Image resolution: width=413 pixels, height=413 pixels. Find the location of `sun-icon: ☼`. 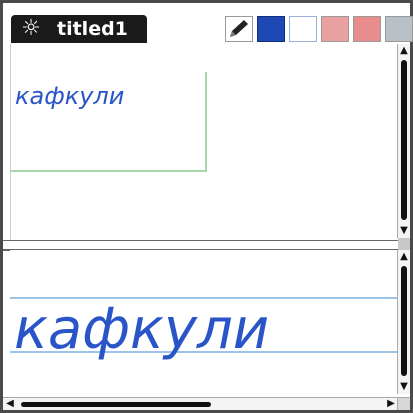

sun-icon: ☼ is located at coordinates (31, 29).